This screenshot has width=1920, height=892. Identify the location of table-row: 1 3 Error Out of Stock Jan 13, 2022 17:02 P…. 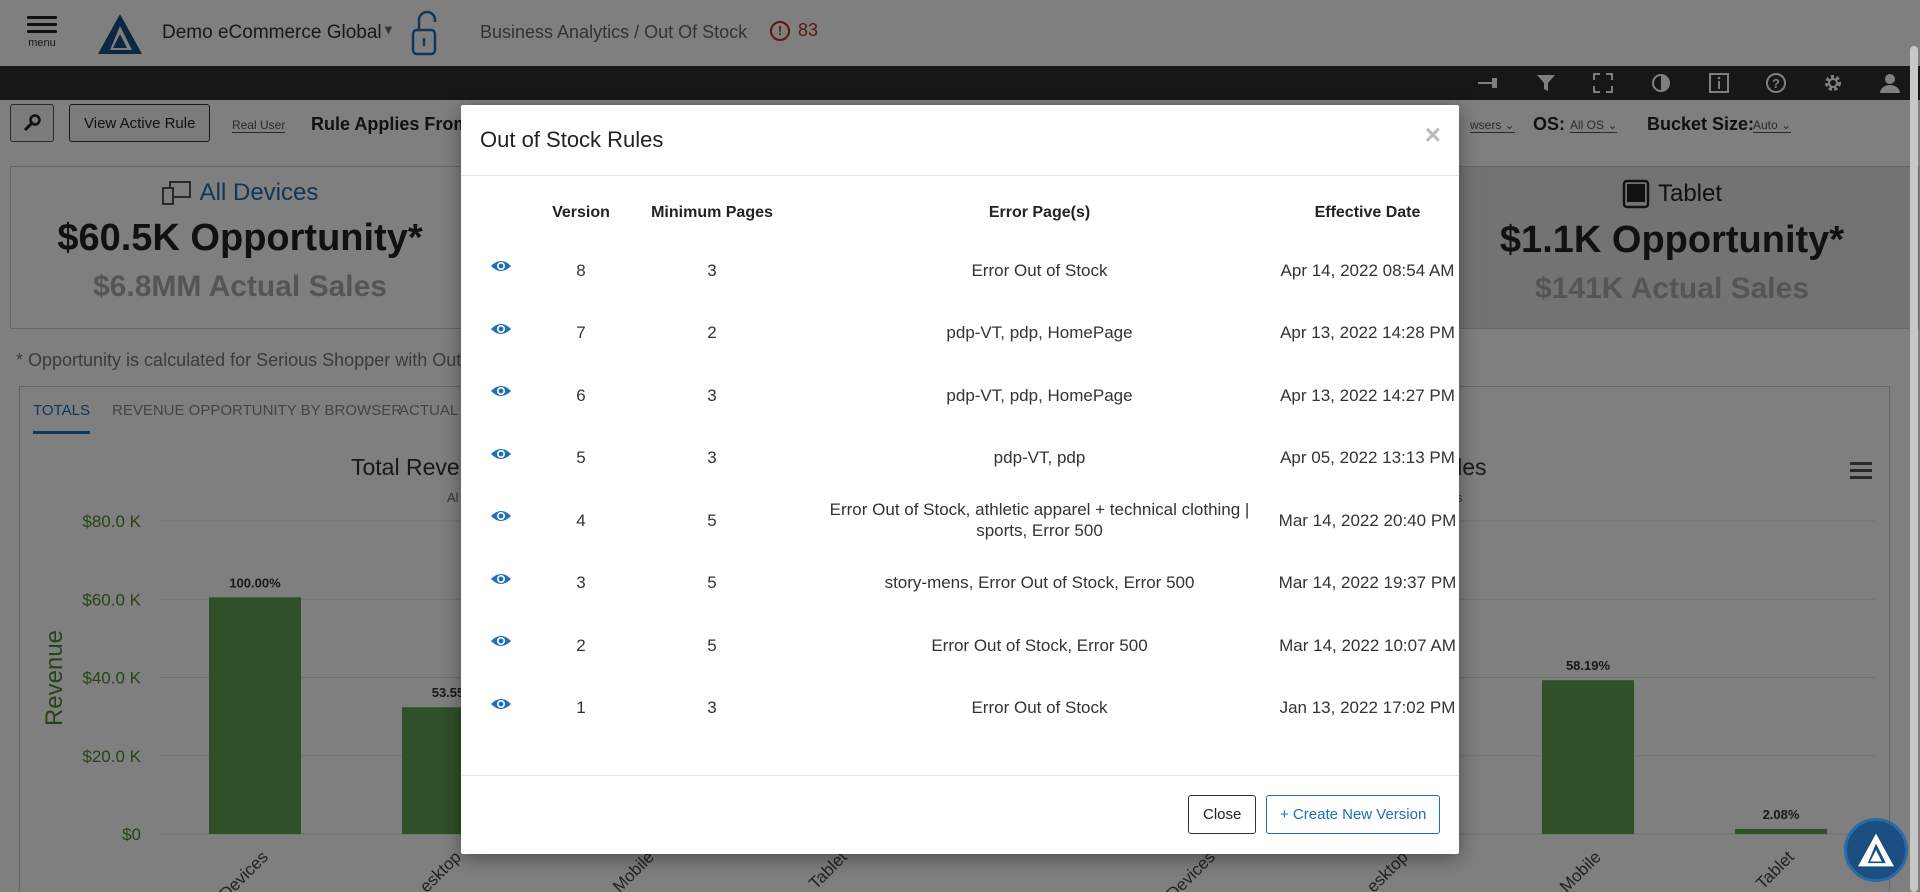
(960, 708).